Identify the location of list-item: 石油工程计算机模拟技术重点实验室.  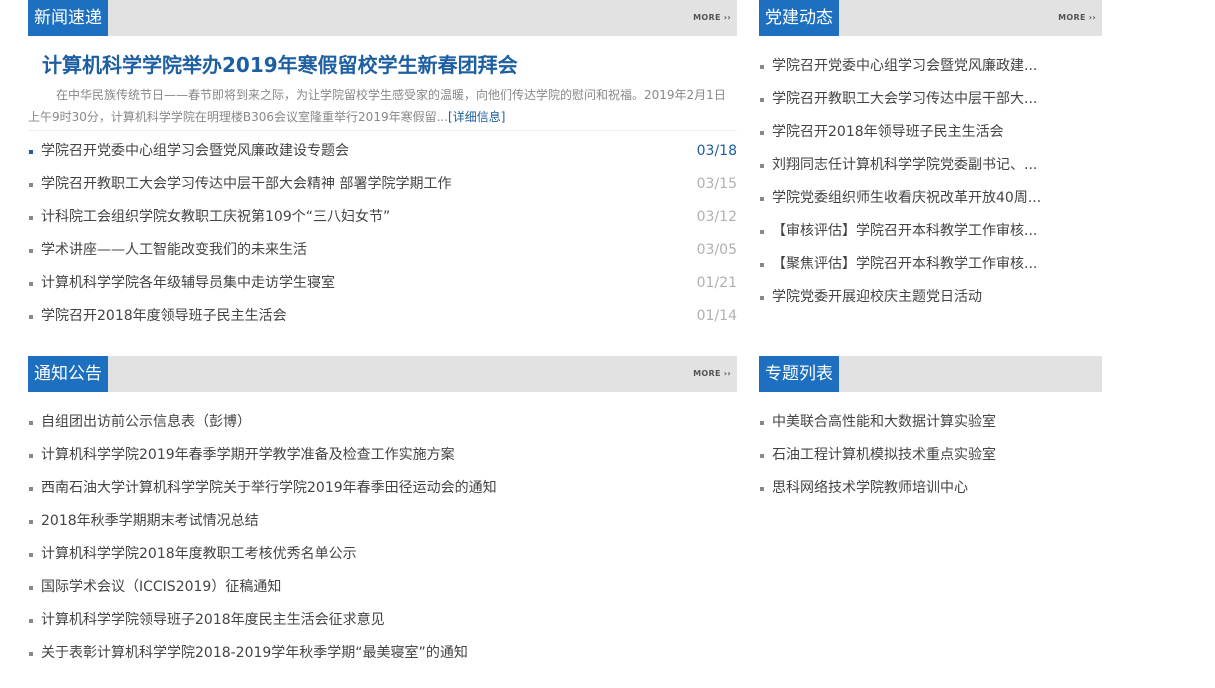
(930, 455).